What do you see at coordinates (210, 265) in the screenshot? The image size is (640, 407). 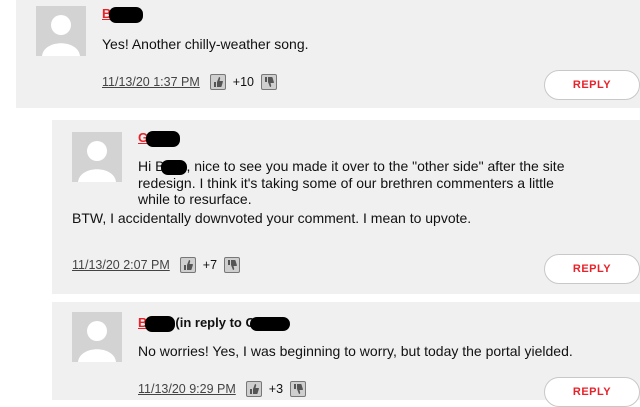 I see `vote-count: +7` at bounding box center [210, 265].